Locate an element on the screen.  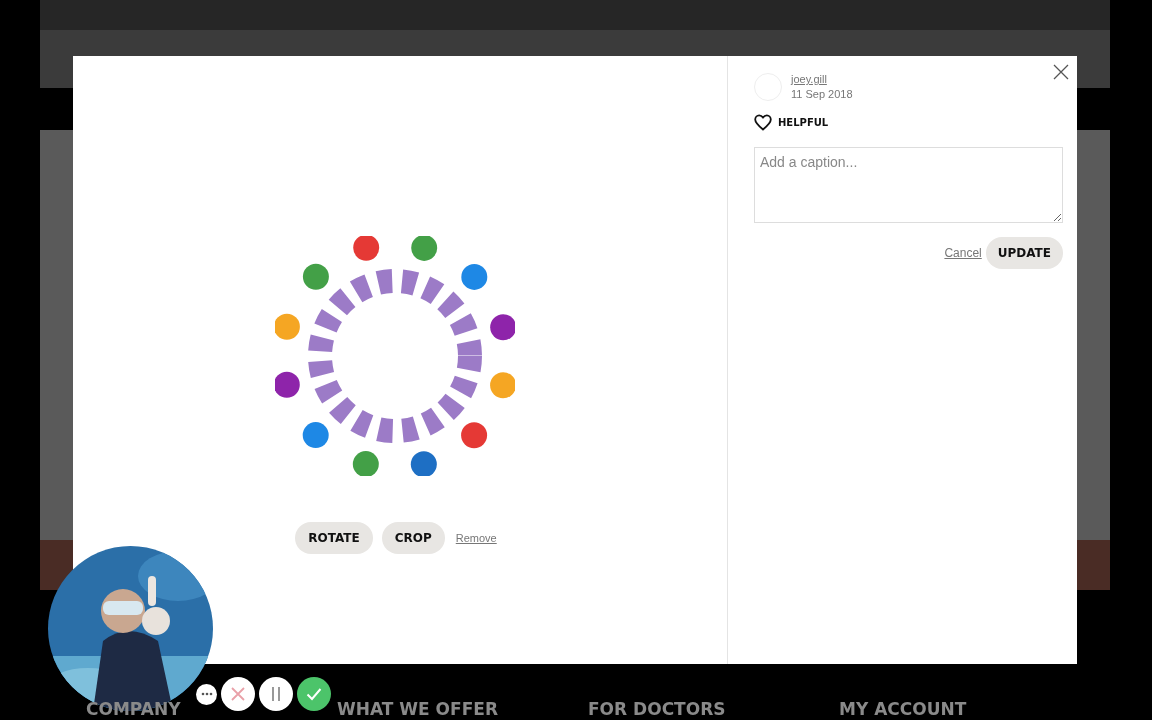
post-date: 11 Sep 2018 is located at coordinates (822, 94).